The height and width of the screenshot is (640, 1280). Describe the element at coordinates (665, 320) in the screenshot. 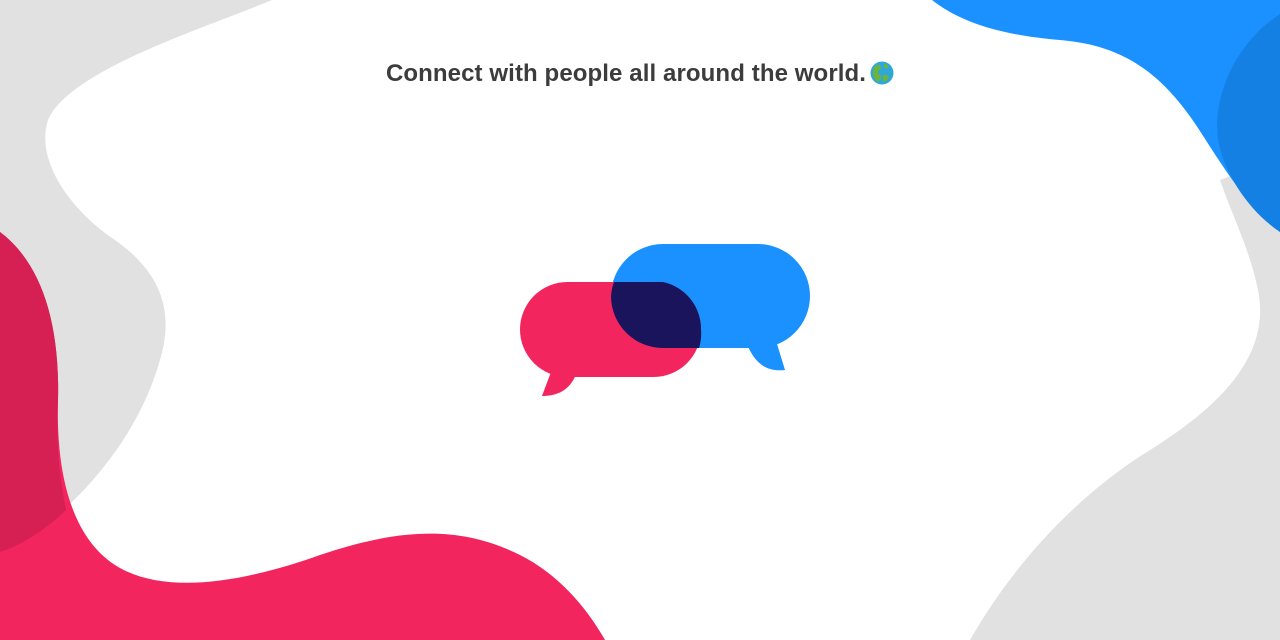

I see `overlapping-chat-bubbles-icon` at that location.